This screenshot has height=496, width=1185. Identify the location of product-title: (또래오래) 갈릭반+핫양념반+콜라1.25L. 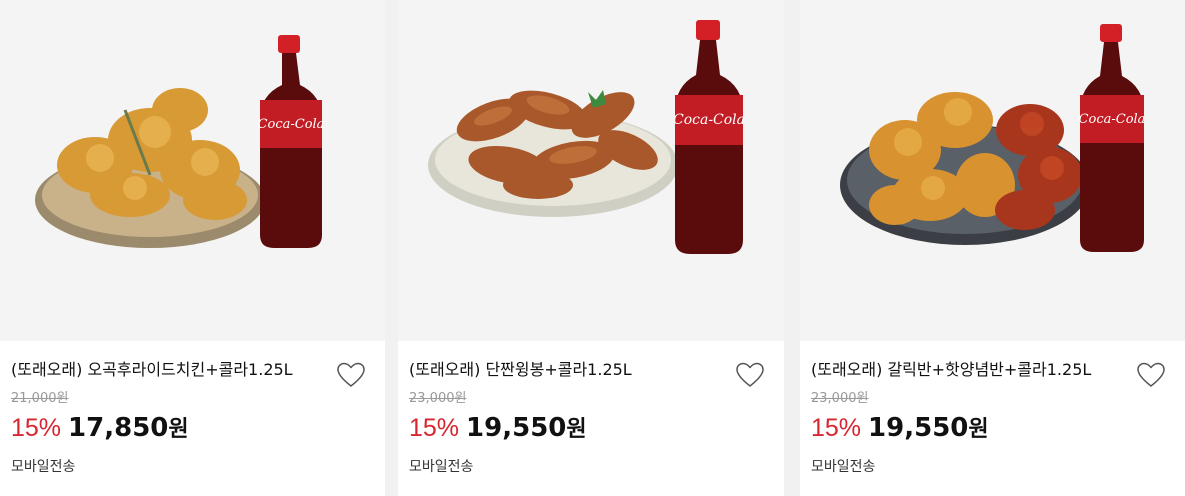
(966, 370).